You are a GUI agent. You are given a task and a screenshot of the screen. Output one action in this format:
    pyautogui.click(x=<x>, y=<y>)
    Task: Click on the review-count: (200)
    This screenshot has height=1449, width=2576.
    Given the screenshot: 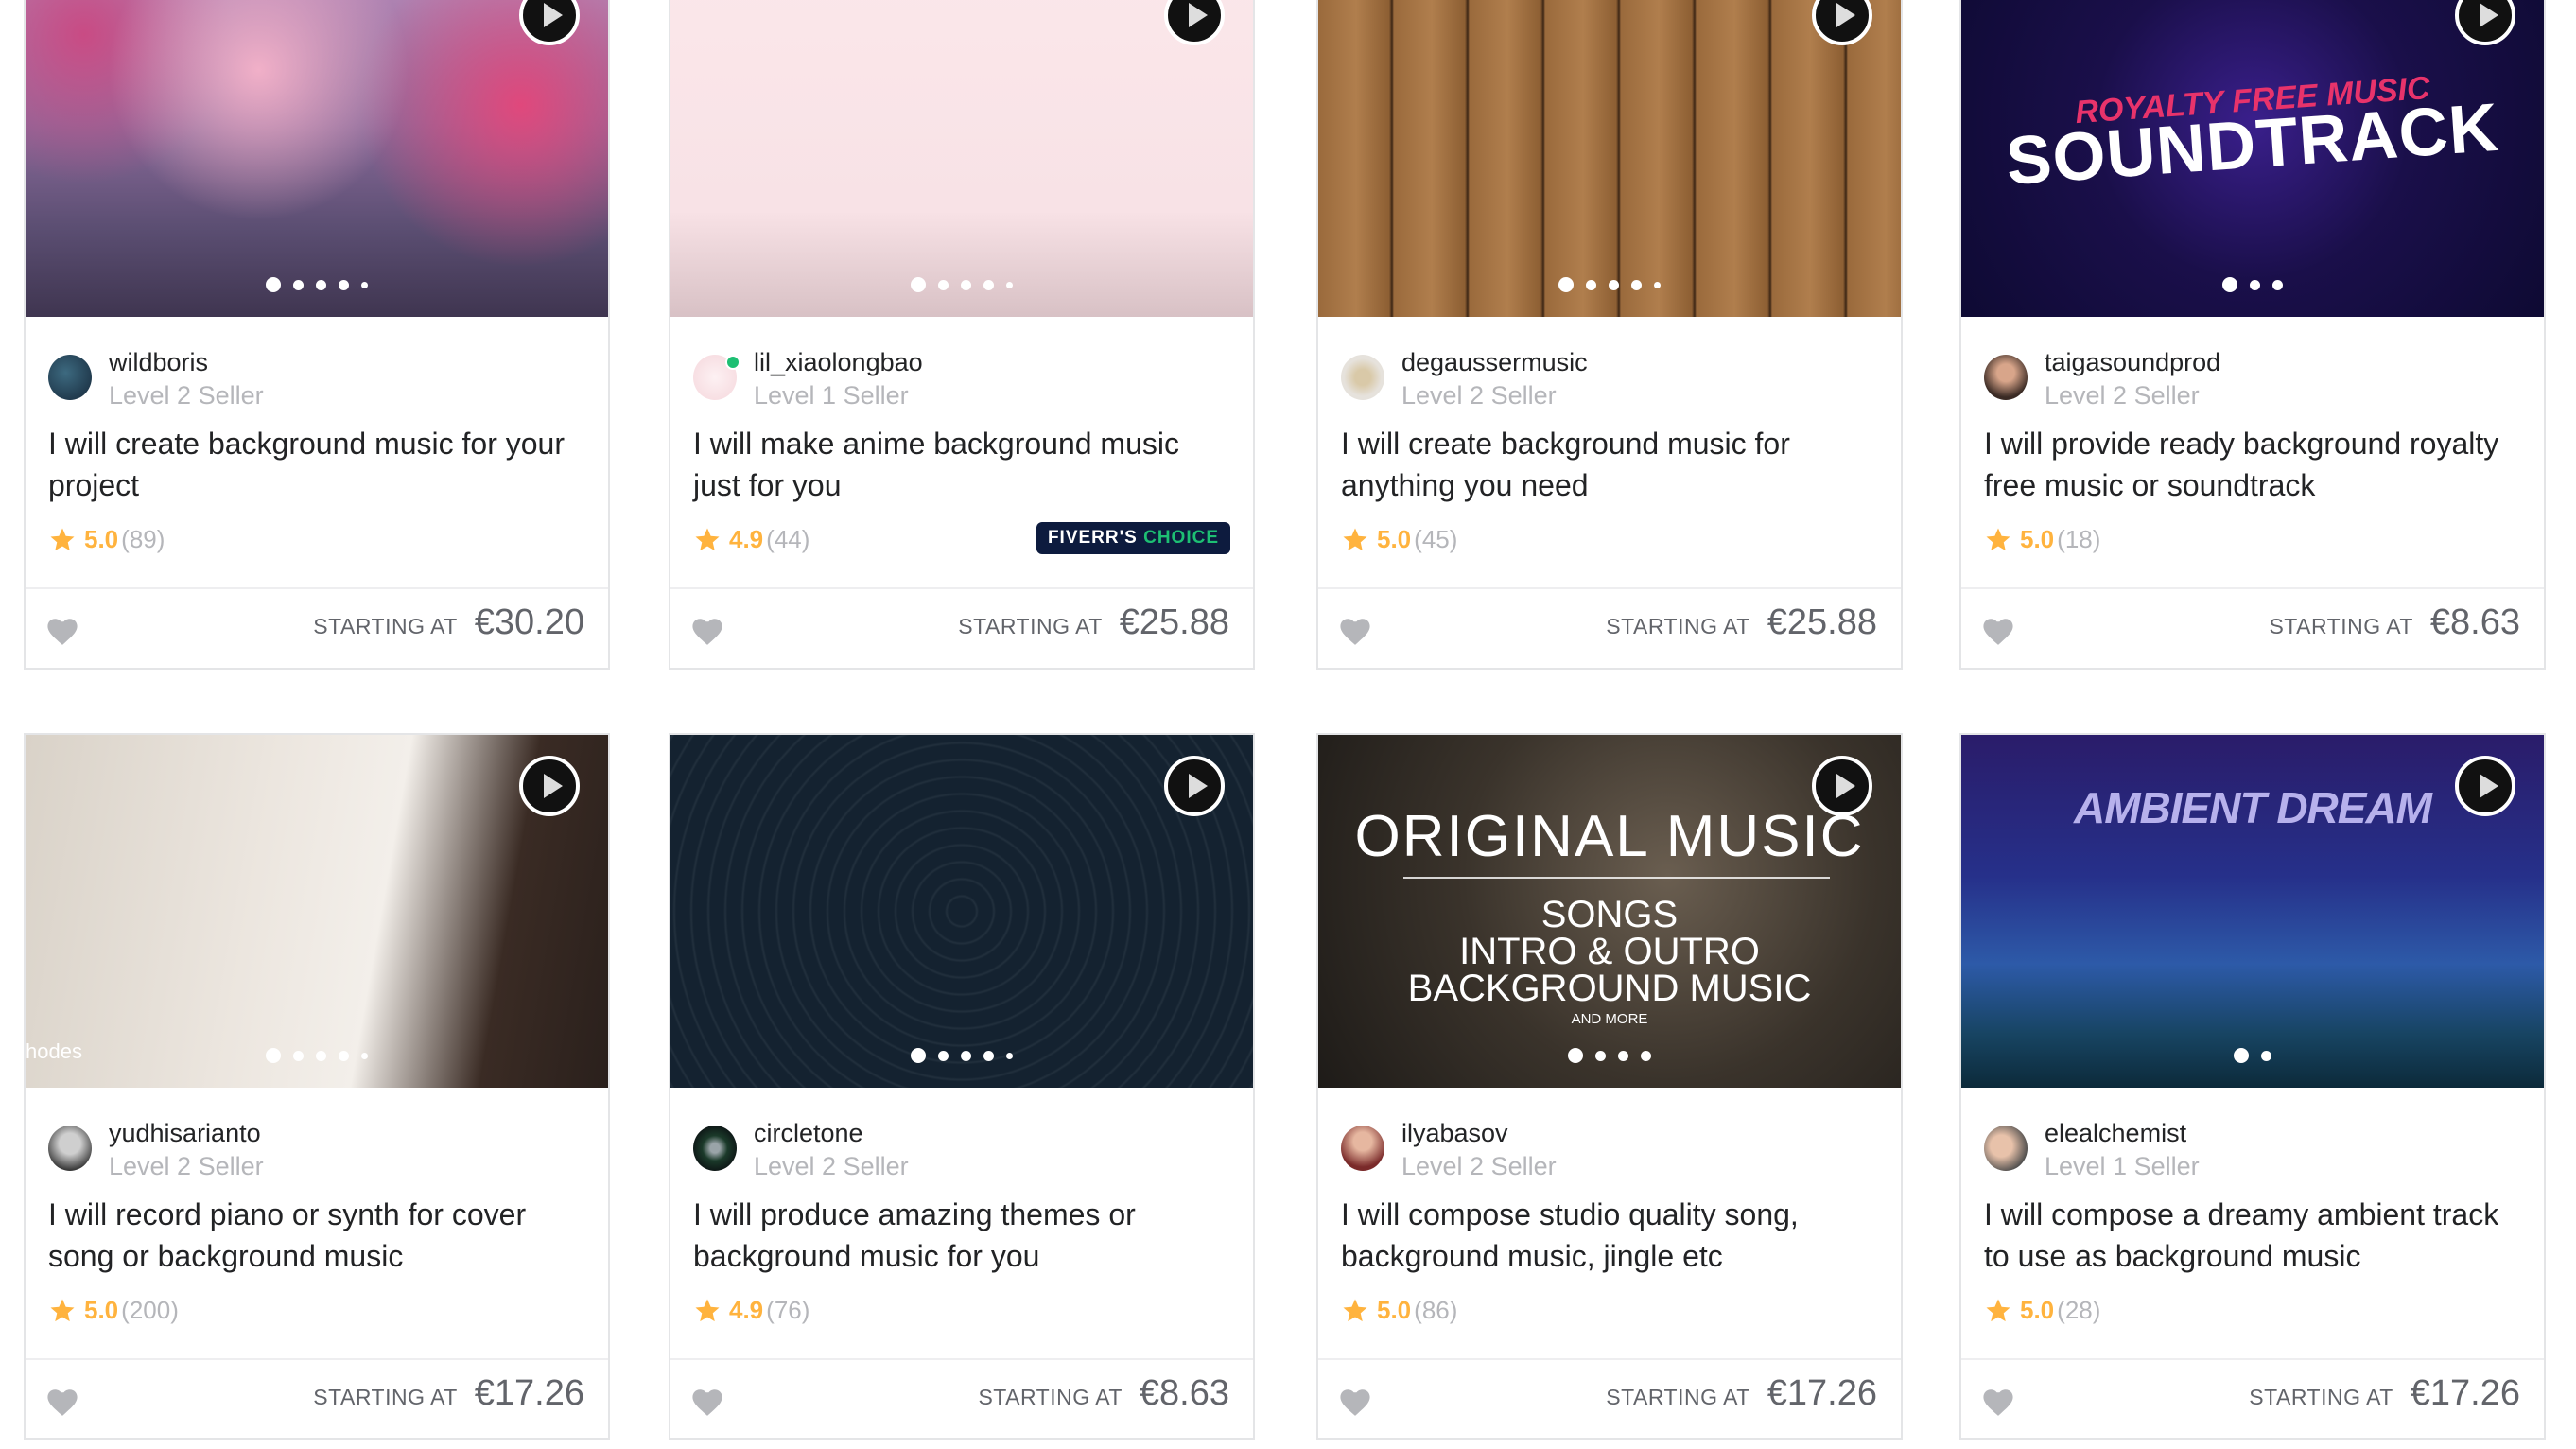 What is the action you would take?
    pyautogui.click(x=150, y=1310)
    